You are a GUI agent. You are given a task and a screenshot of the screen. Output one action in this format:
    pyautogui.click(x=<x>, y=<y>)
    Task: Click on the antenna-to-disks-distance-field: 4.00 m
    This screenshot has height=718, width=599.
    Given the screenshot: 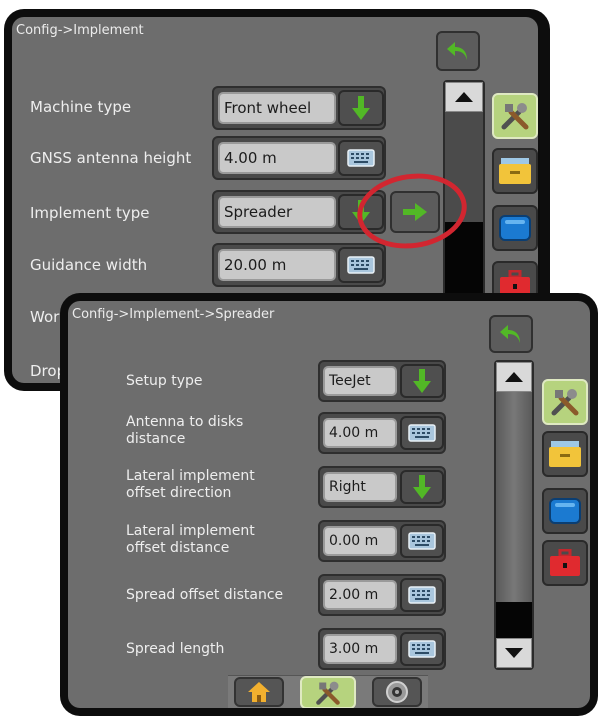 What is the action you would take?
    pyautogui.click(x=382, y=433)
    